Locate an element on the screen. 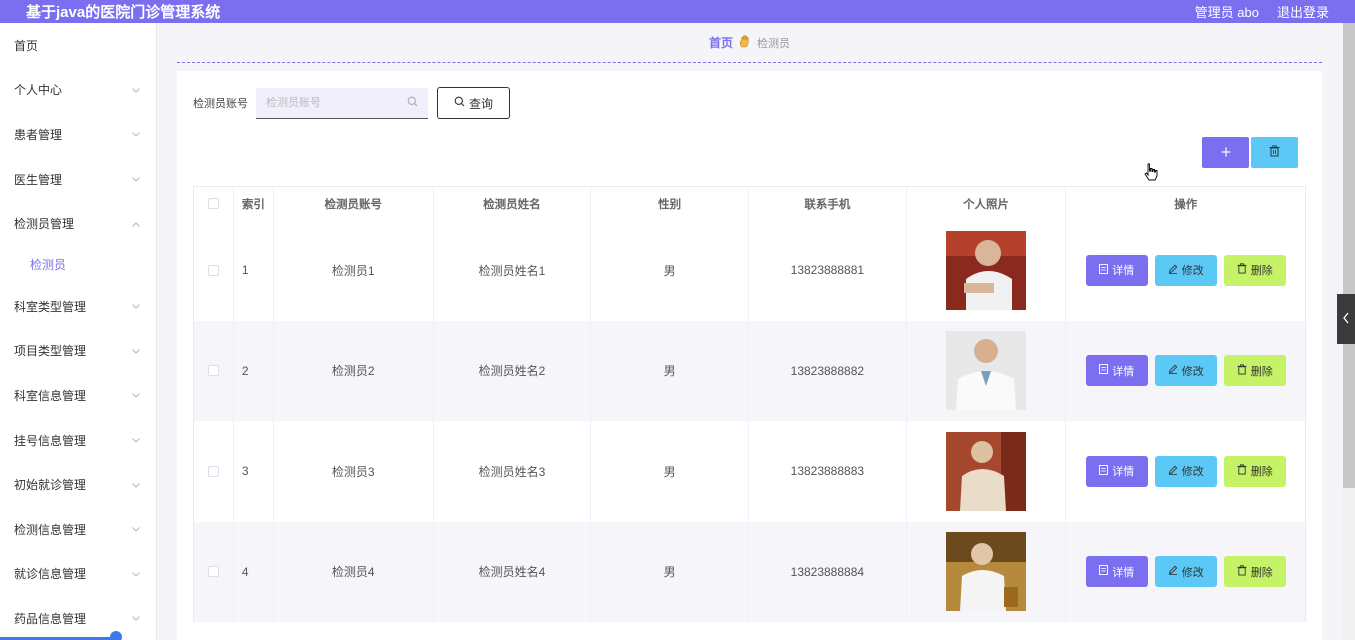 The image size is (1355, 640). sidebar-item-label: 药品信息管理 is located at coordinates (50, 618).